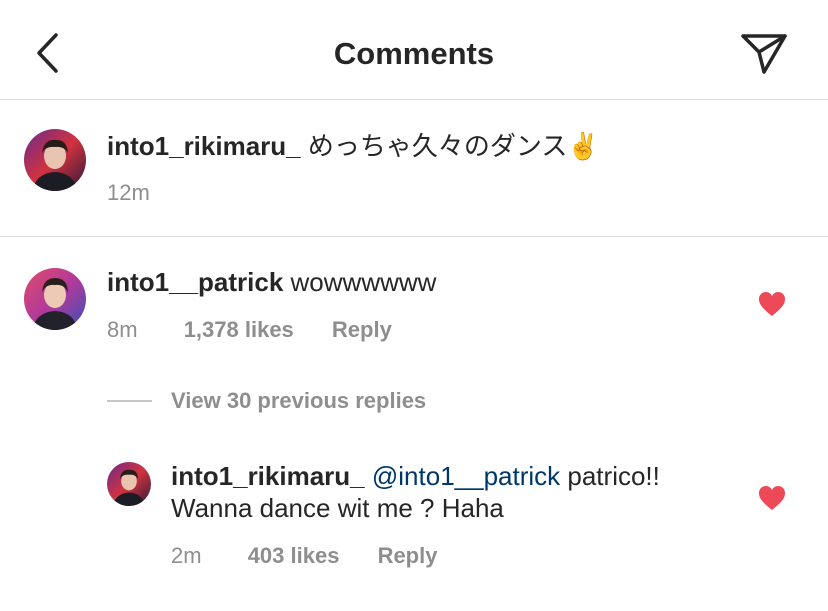 This screenshot has height=611, width=828. I want to click on caption-text: into1_rikimaru_ めっちゃ久々のダンス✌️, so click(353, 146).